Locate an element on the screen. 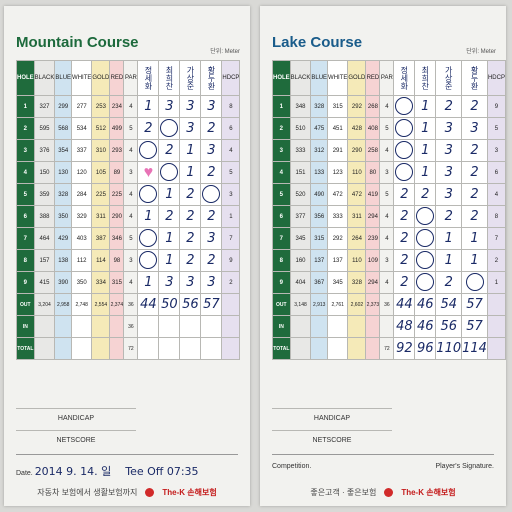  table-row: 5 520 490 472 472 419 5 2 2 3 2 4 is located at coordinates (389, 194).